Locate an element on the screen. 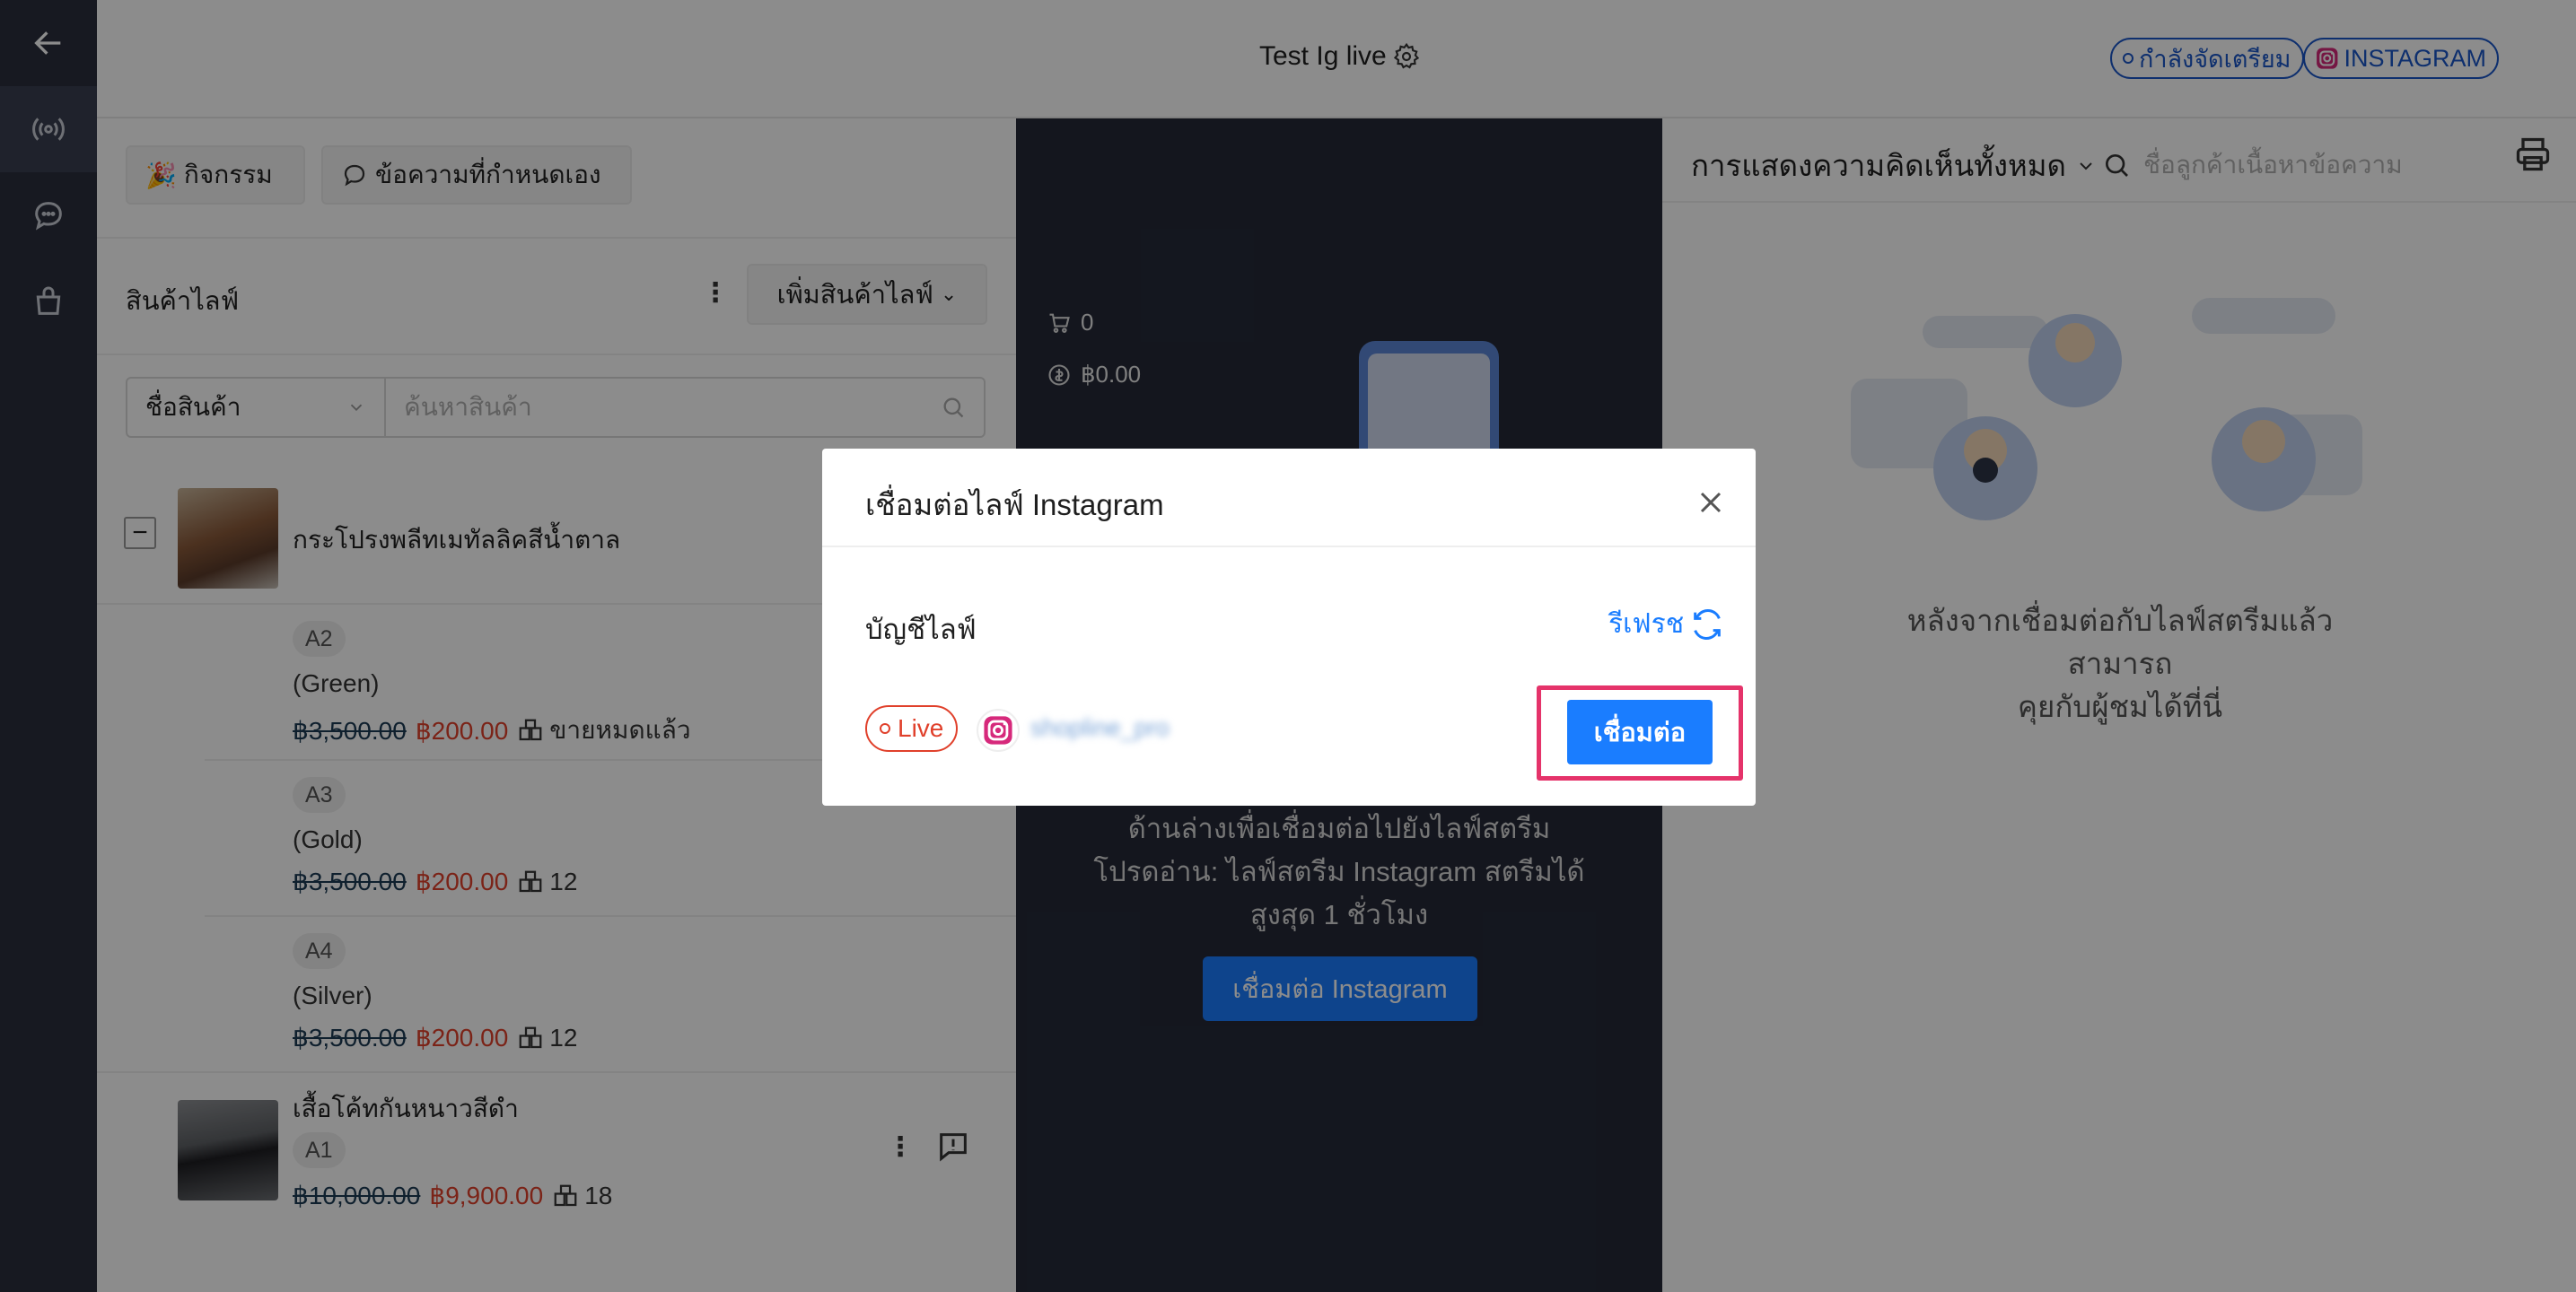  live-account-label: บัญชีไลฟ์ is located at coordinates (921, 629).